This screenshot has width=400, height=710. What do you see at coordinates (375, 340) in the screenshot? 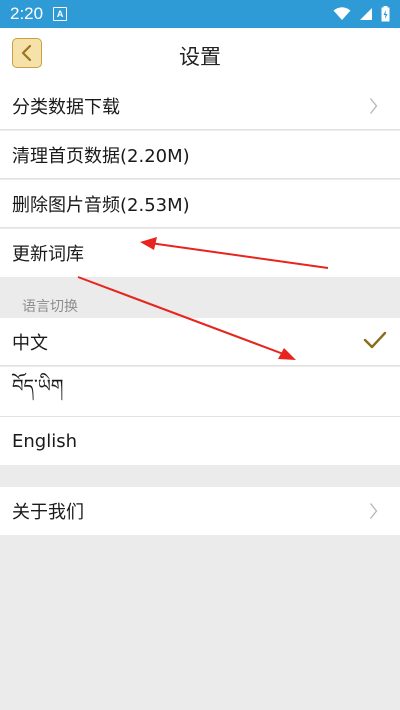
I see `checkmark-icon` at bounding box center [375, 340].